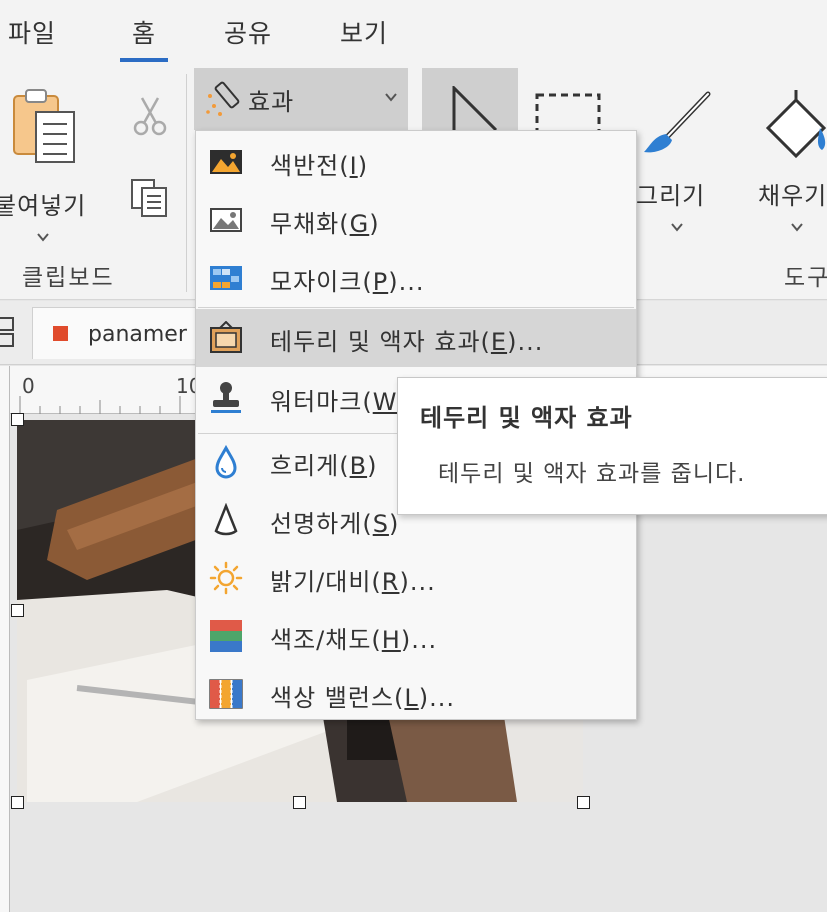  What do you see at coordinates (223, 98) in the screenshot?
I see `effects-brush-icon` at bounding box center [223, 98].